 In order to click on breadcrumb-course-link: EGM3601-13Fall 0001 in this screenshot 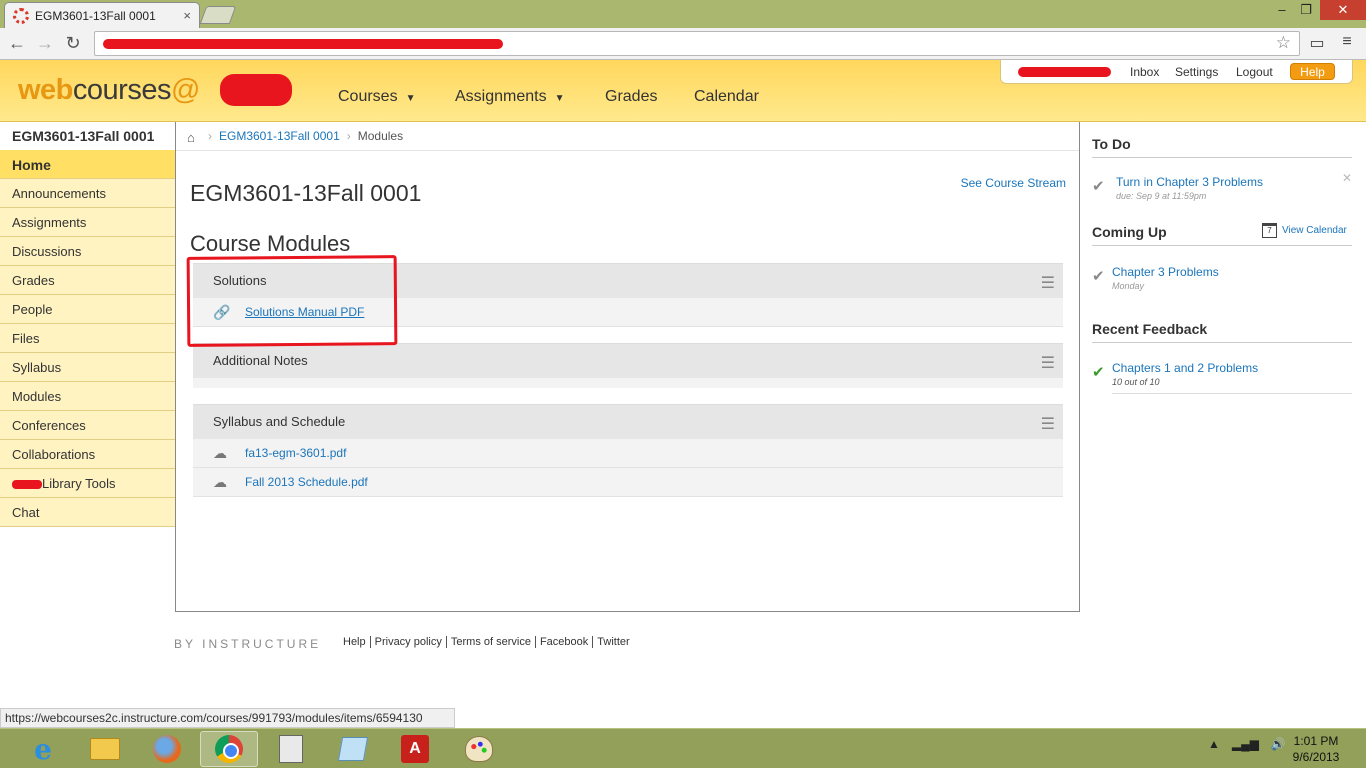, I will do `click(279, 136)`.